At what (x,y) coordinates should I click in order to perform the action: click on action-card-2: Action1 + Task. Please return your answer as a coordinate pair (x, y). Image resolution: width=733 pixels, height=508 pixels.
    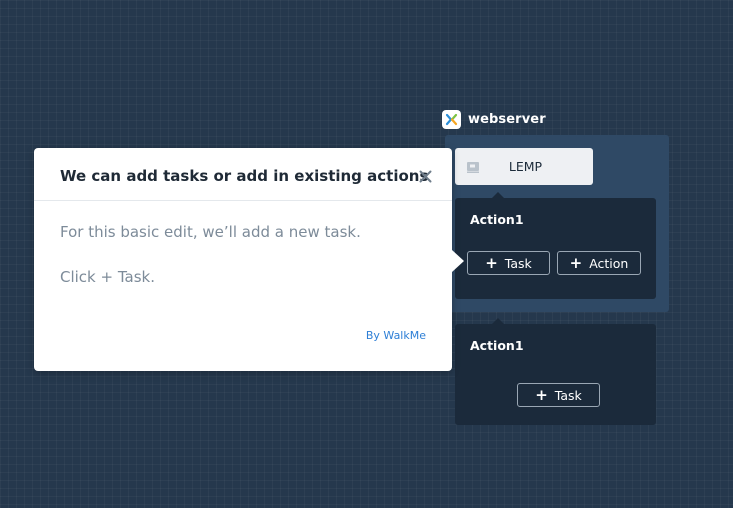
    Looking at the image, I should click on (555, 374).